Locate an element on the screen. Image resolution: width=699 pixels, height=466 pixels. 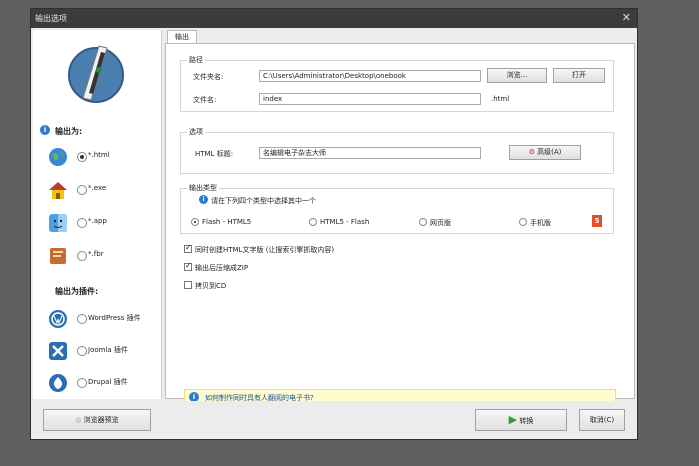
window-title: 输出选项 is located at coordinates (51, 18).